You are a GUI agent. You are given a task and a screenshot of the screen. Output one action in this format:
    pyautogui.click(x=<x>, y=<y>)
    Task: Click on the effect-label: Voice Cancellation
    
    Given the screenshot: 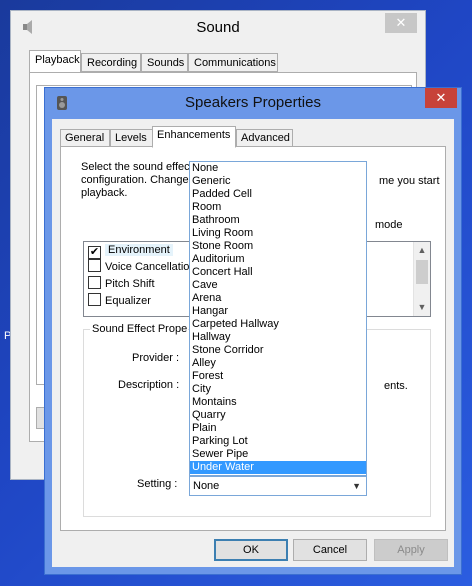 What is the action you would take?
    pyautogui.click(x=150, y=267)
    